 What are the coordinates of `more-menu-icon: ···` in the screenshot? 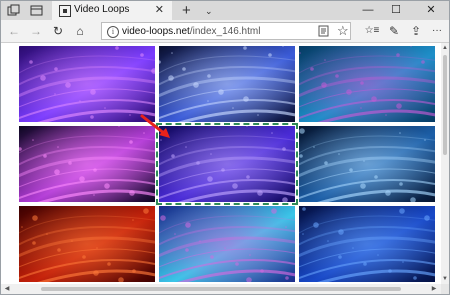 It's located at (437, 31).